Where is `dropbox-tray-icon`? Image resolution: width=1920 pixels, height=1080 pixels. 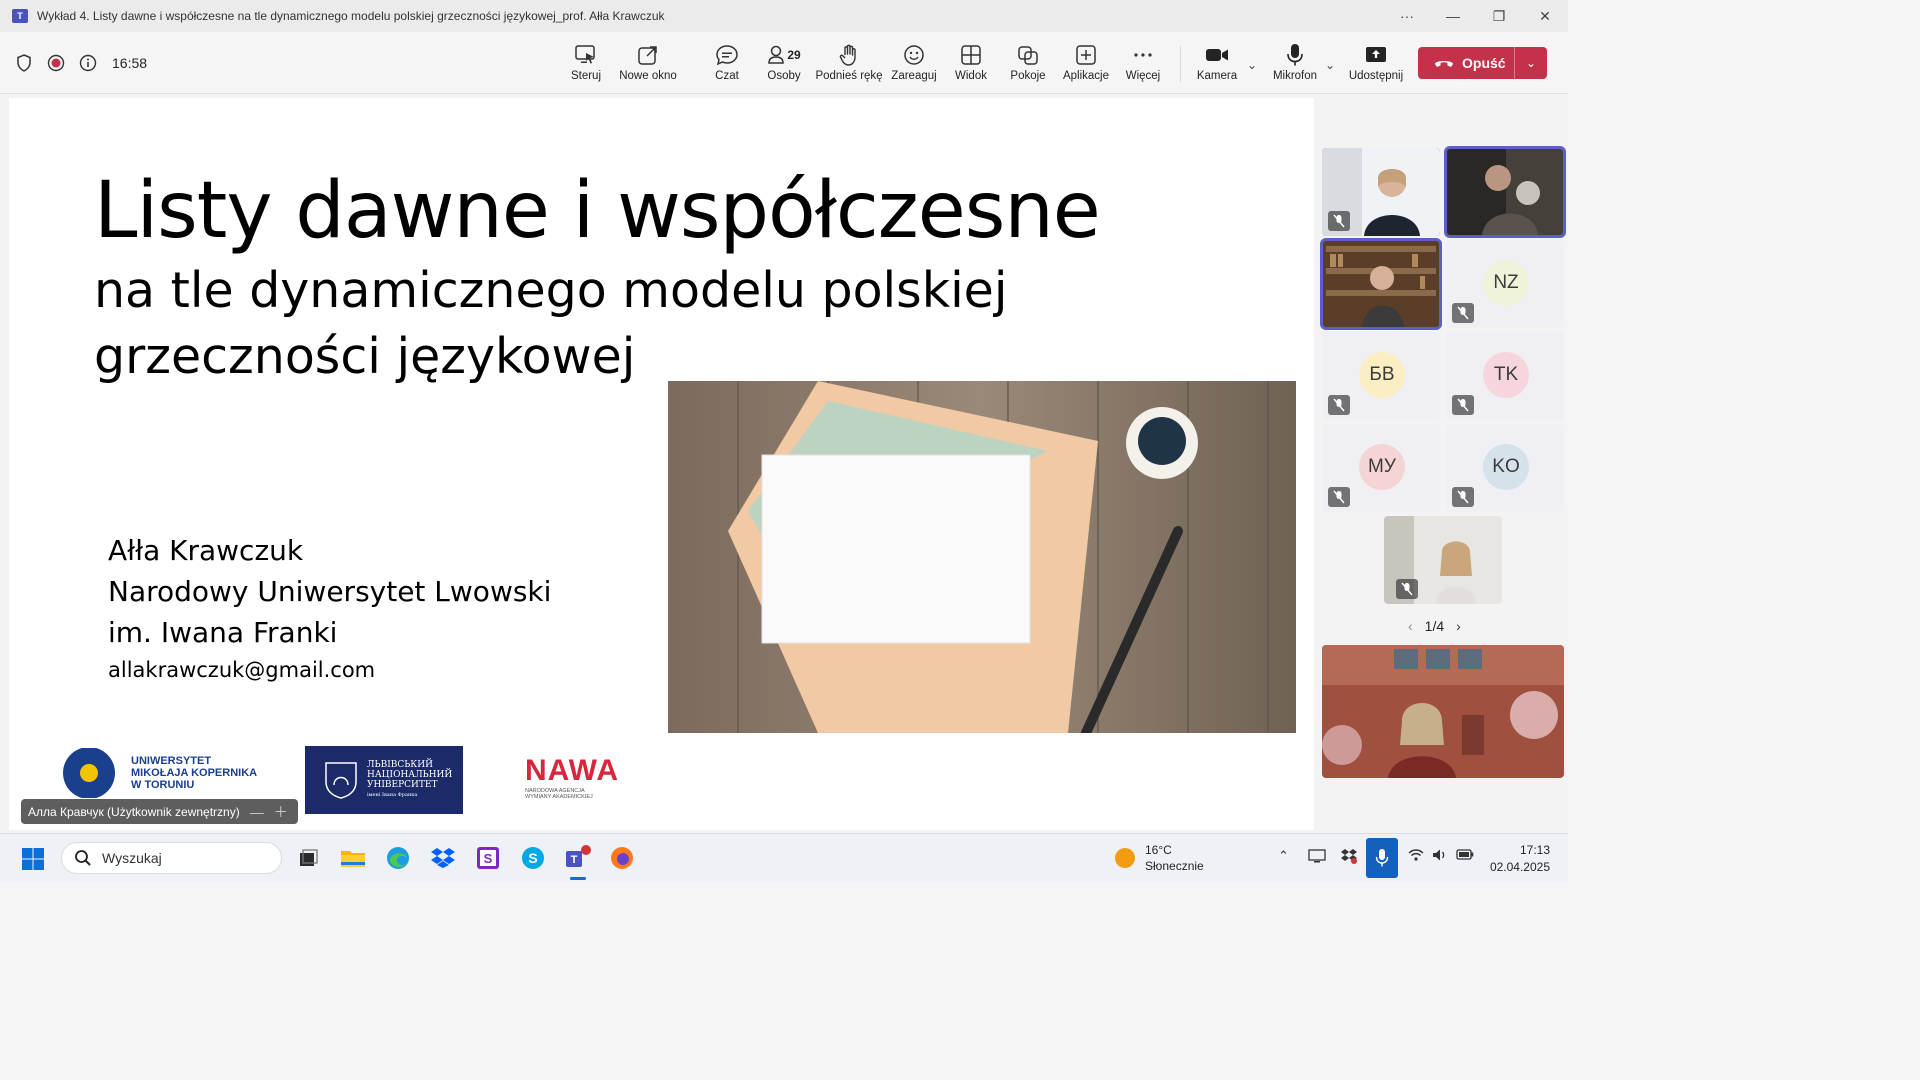 dropbox-tray-icon is located at coordinates (1349, 857).